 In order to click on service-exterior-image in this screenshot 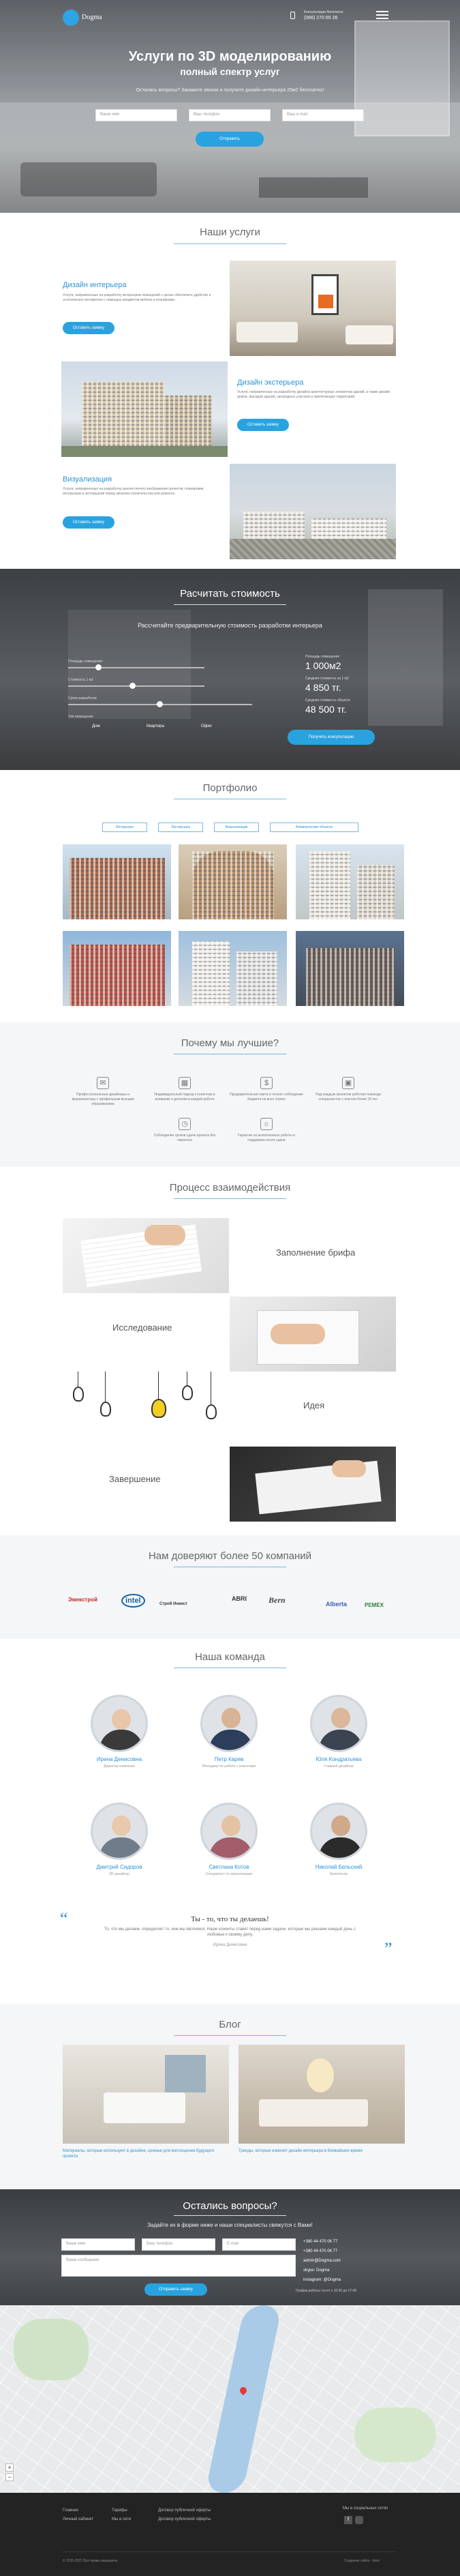, I will do `click(144, 409)`.